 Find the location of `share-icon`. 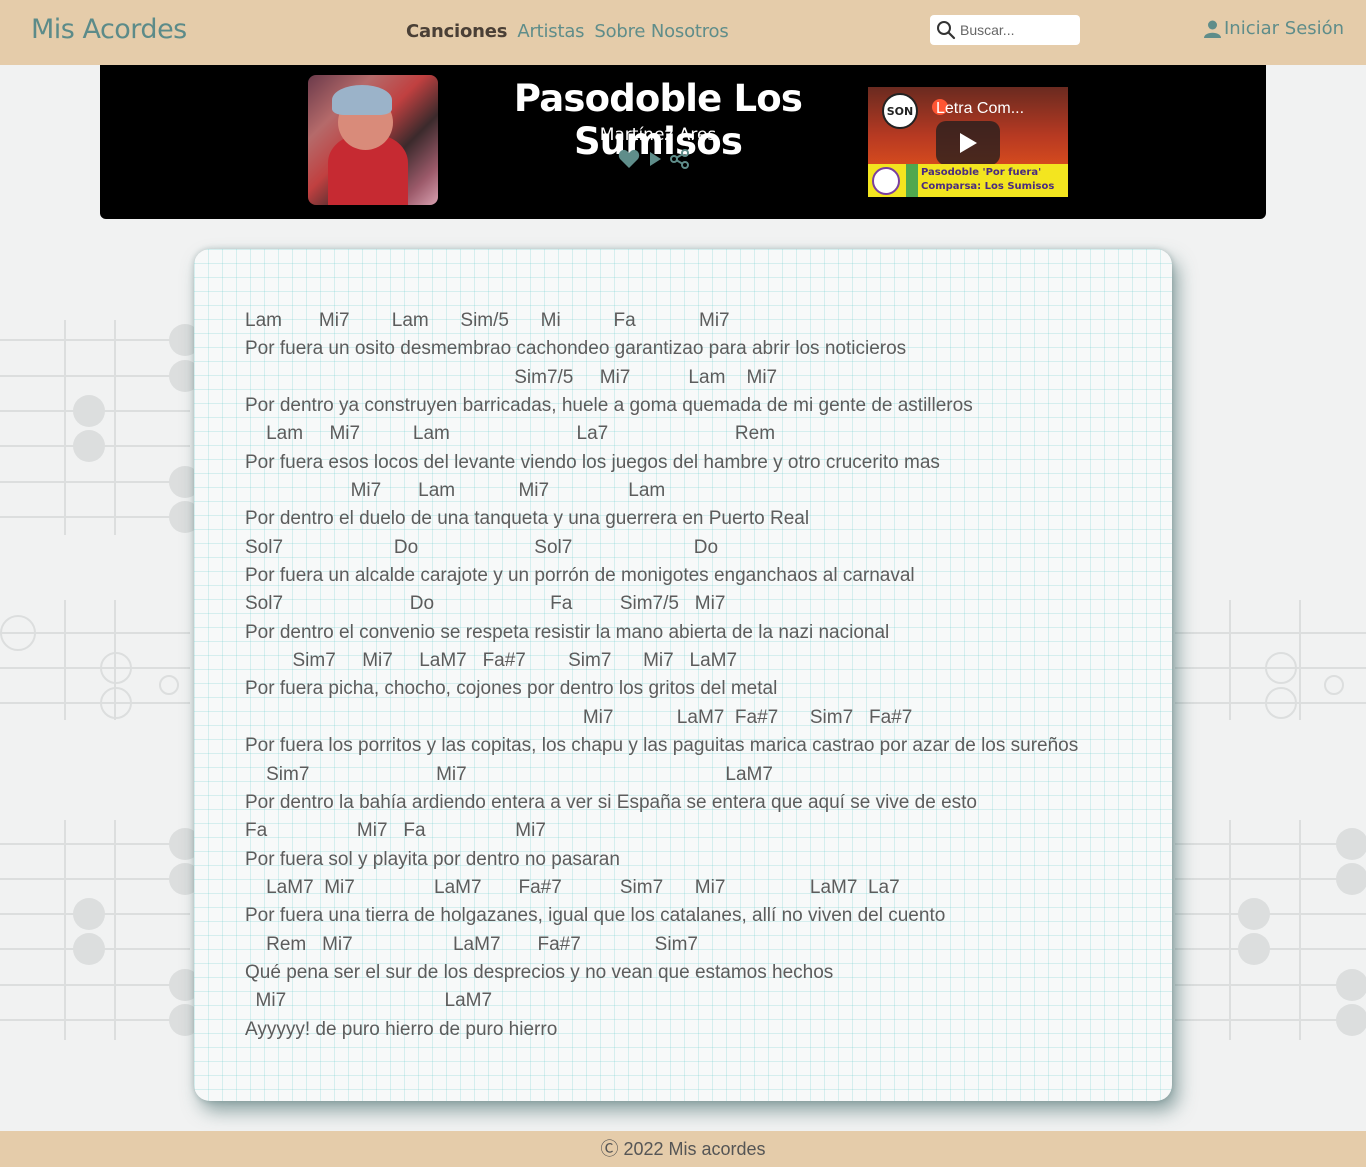

share-icon is located at coordinates (680, 159).